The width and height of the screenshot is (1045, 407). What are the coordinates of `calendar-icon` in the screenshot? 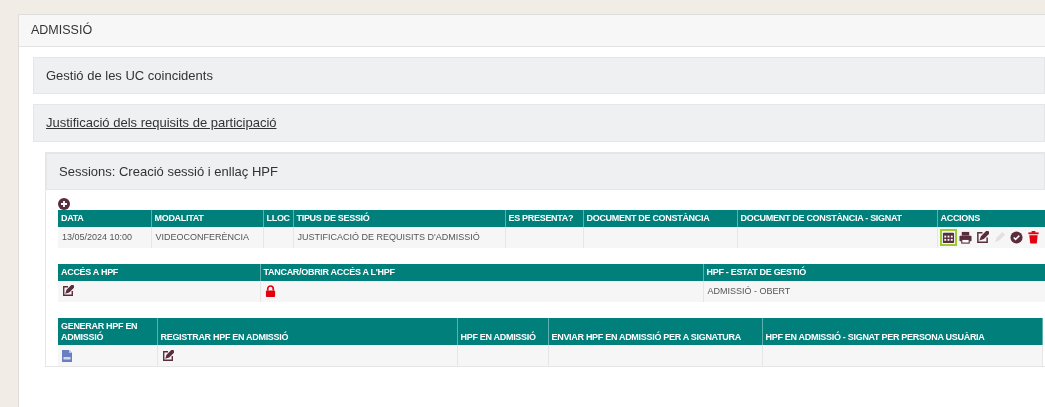 It's located at (948, 238).